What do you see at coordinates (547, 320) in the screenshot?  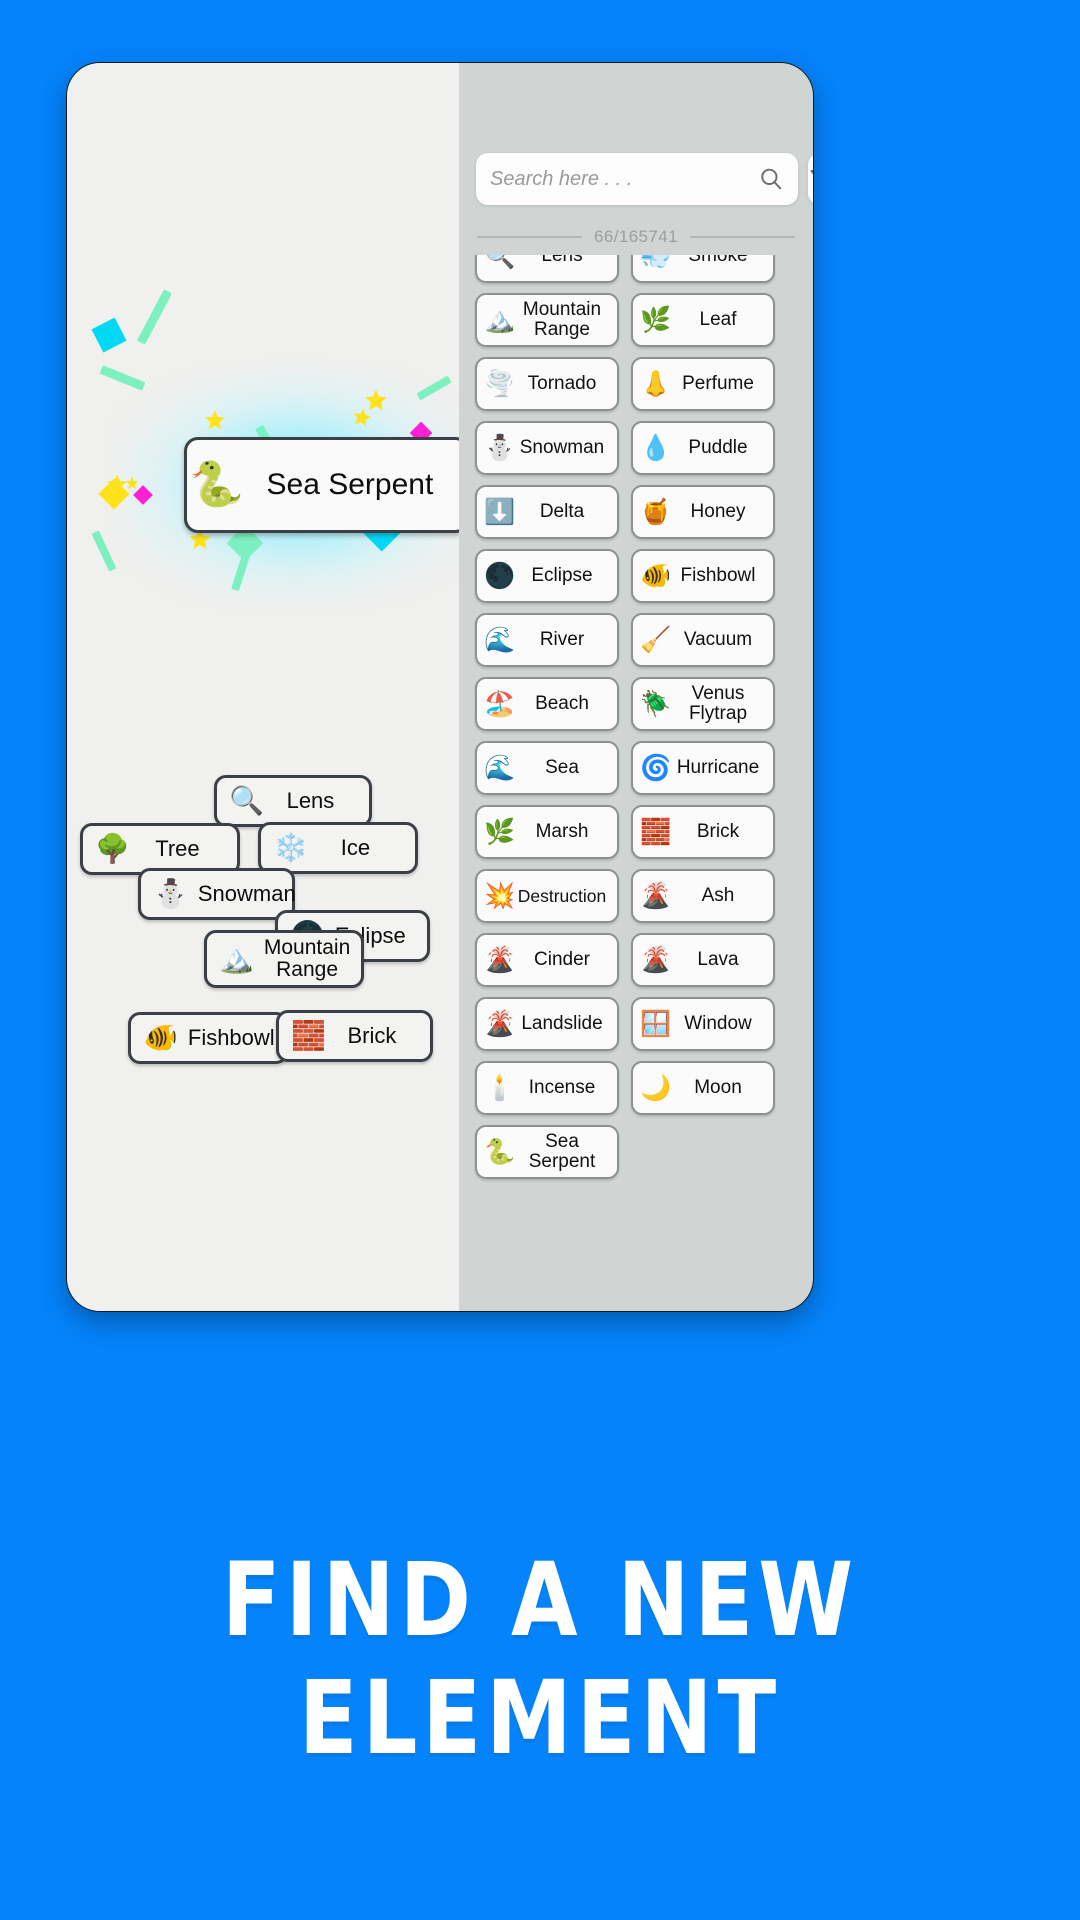 I see `element-list-item: 🏔️ Mountain Range` at bounding box center [547, 320].